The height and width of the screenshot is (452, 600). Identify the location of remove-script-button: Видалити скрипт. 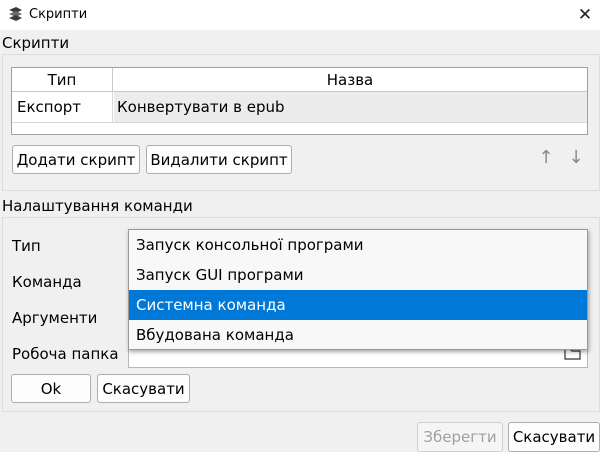
(219, 159).